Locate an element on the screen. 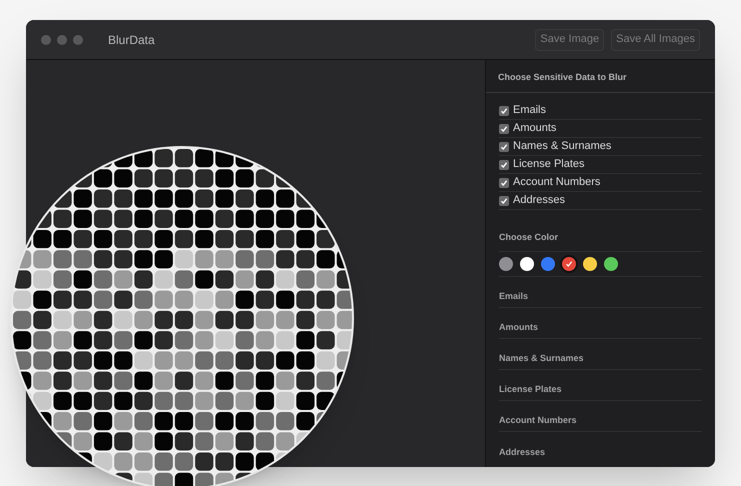  section-title: Choose Sensitive Data to Blur is located at coordinates (562, 77).